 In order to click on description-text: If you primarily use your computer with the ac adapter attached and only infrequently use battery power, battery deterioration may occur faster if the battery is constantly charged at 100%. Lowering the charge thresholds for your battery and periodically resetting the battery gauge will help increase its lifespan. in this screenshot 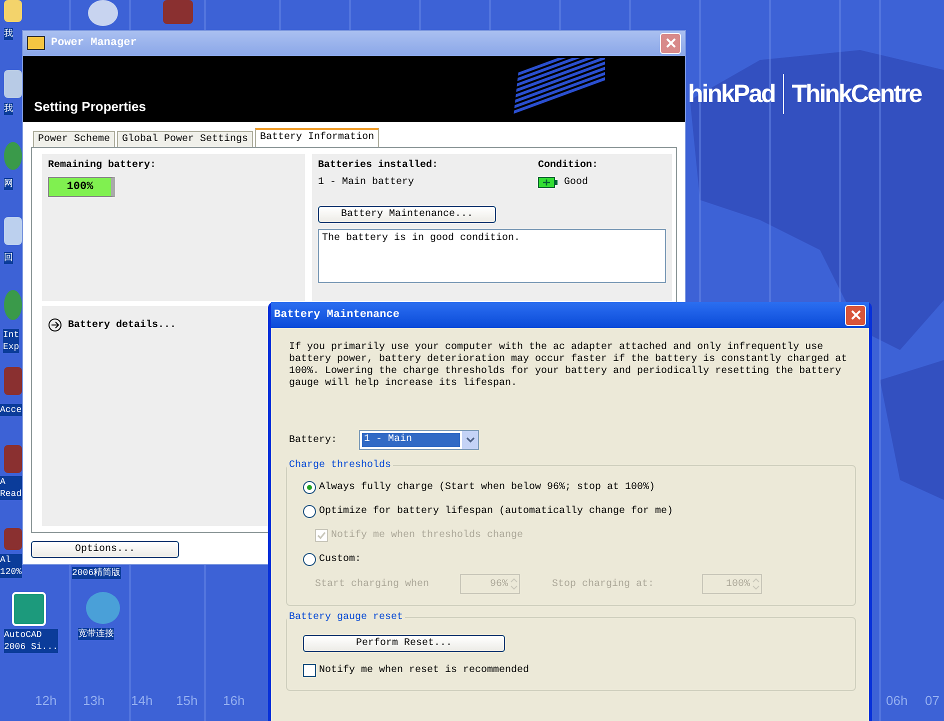, I will do `click(568, 366)`.